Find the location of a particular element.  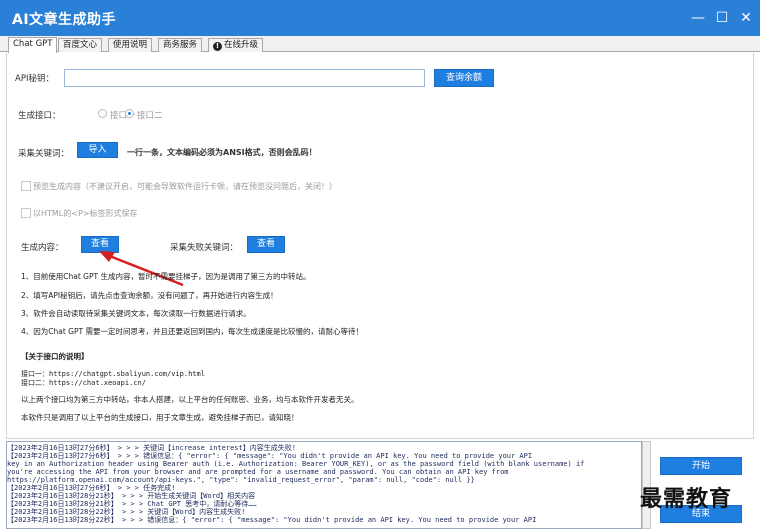

tab-usage-guide: 使用说明 is located at coordinates (130, 45).